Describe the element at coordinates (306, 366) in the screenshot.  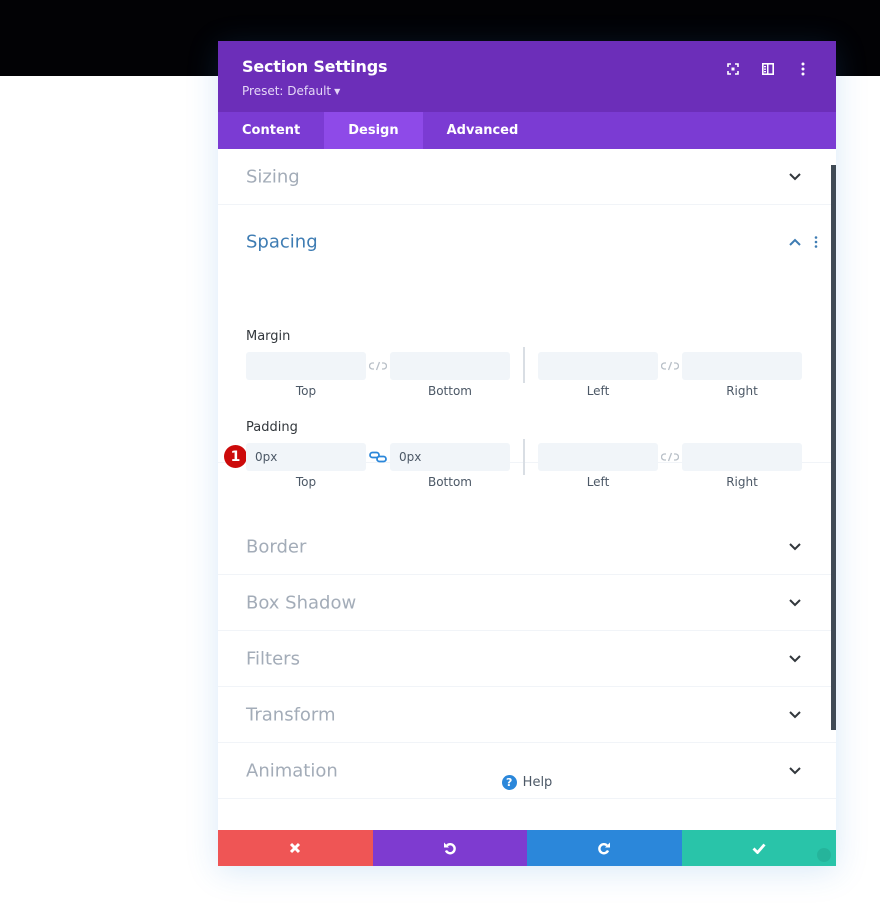
I see `margin-top-input` at that location.